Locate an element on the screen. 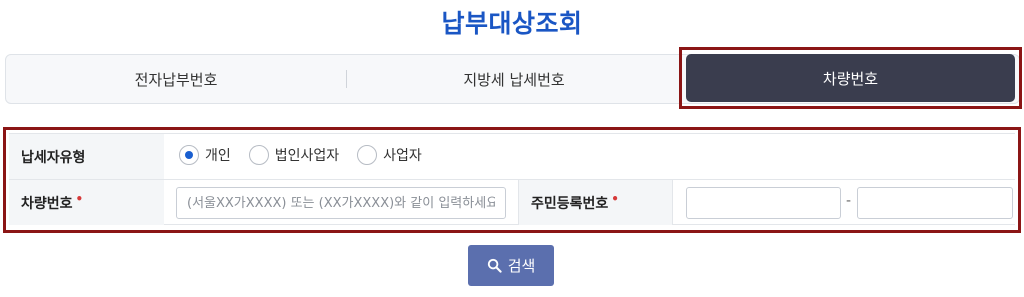 The width and height of the screenshot is (1024, 297). tab-electronic-payment-number: 전자납부번호 is located at coordinates (176, 79).